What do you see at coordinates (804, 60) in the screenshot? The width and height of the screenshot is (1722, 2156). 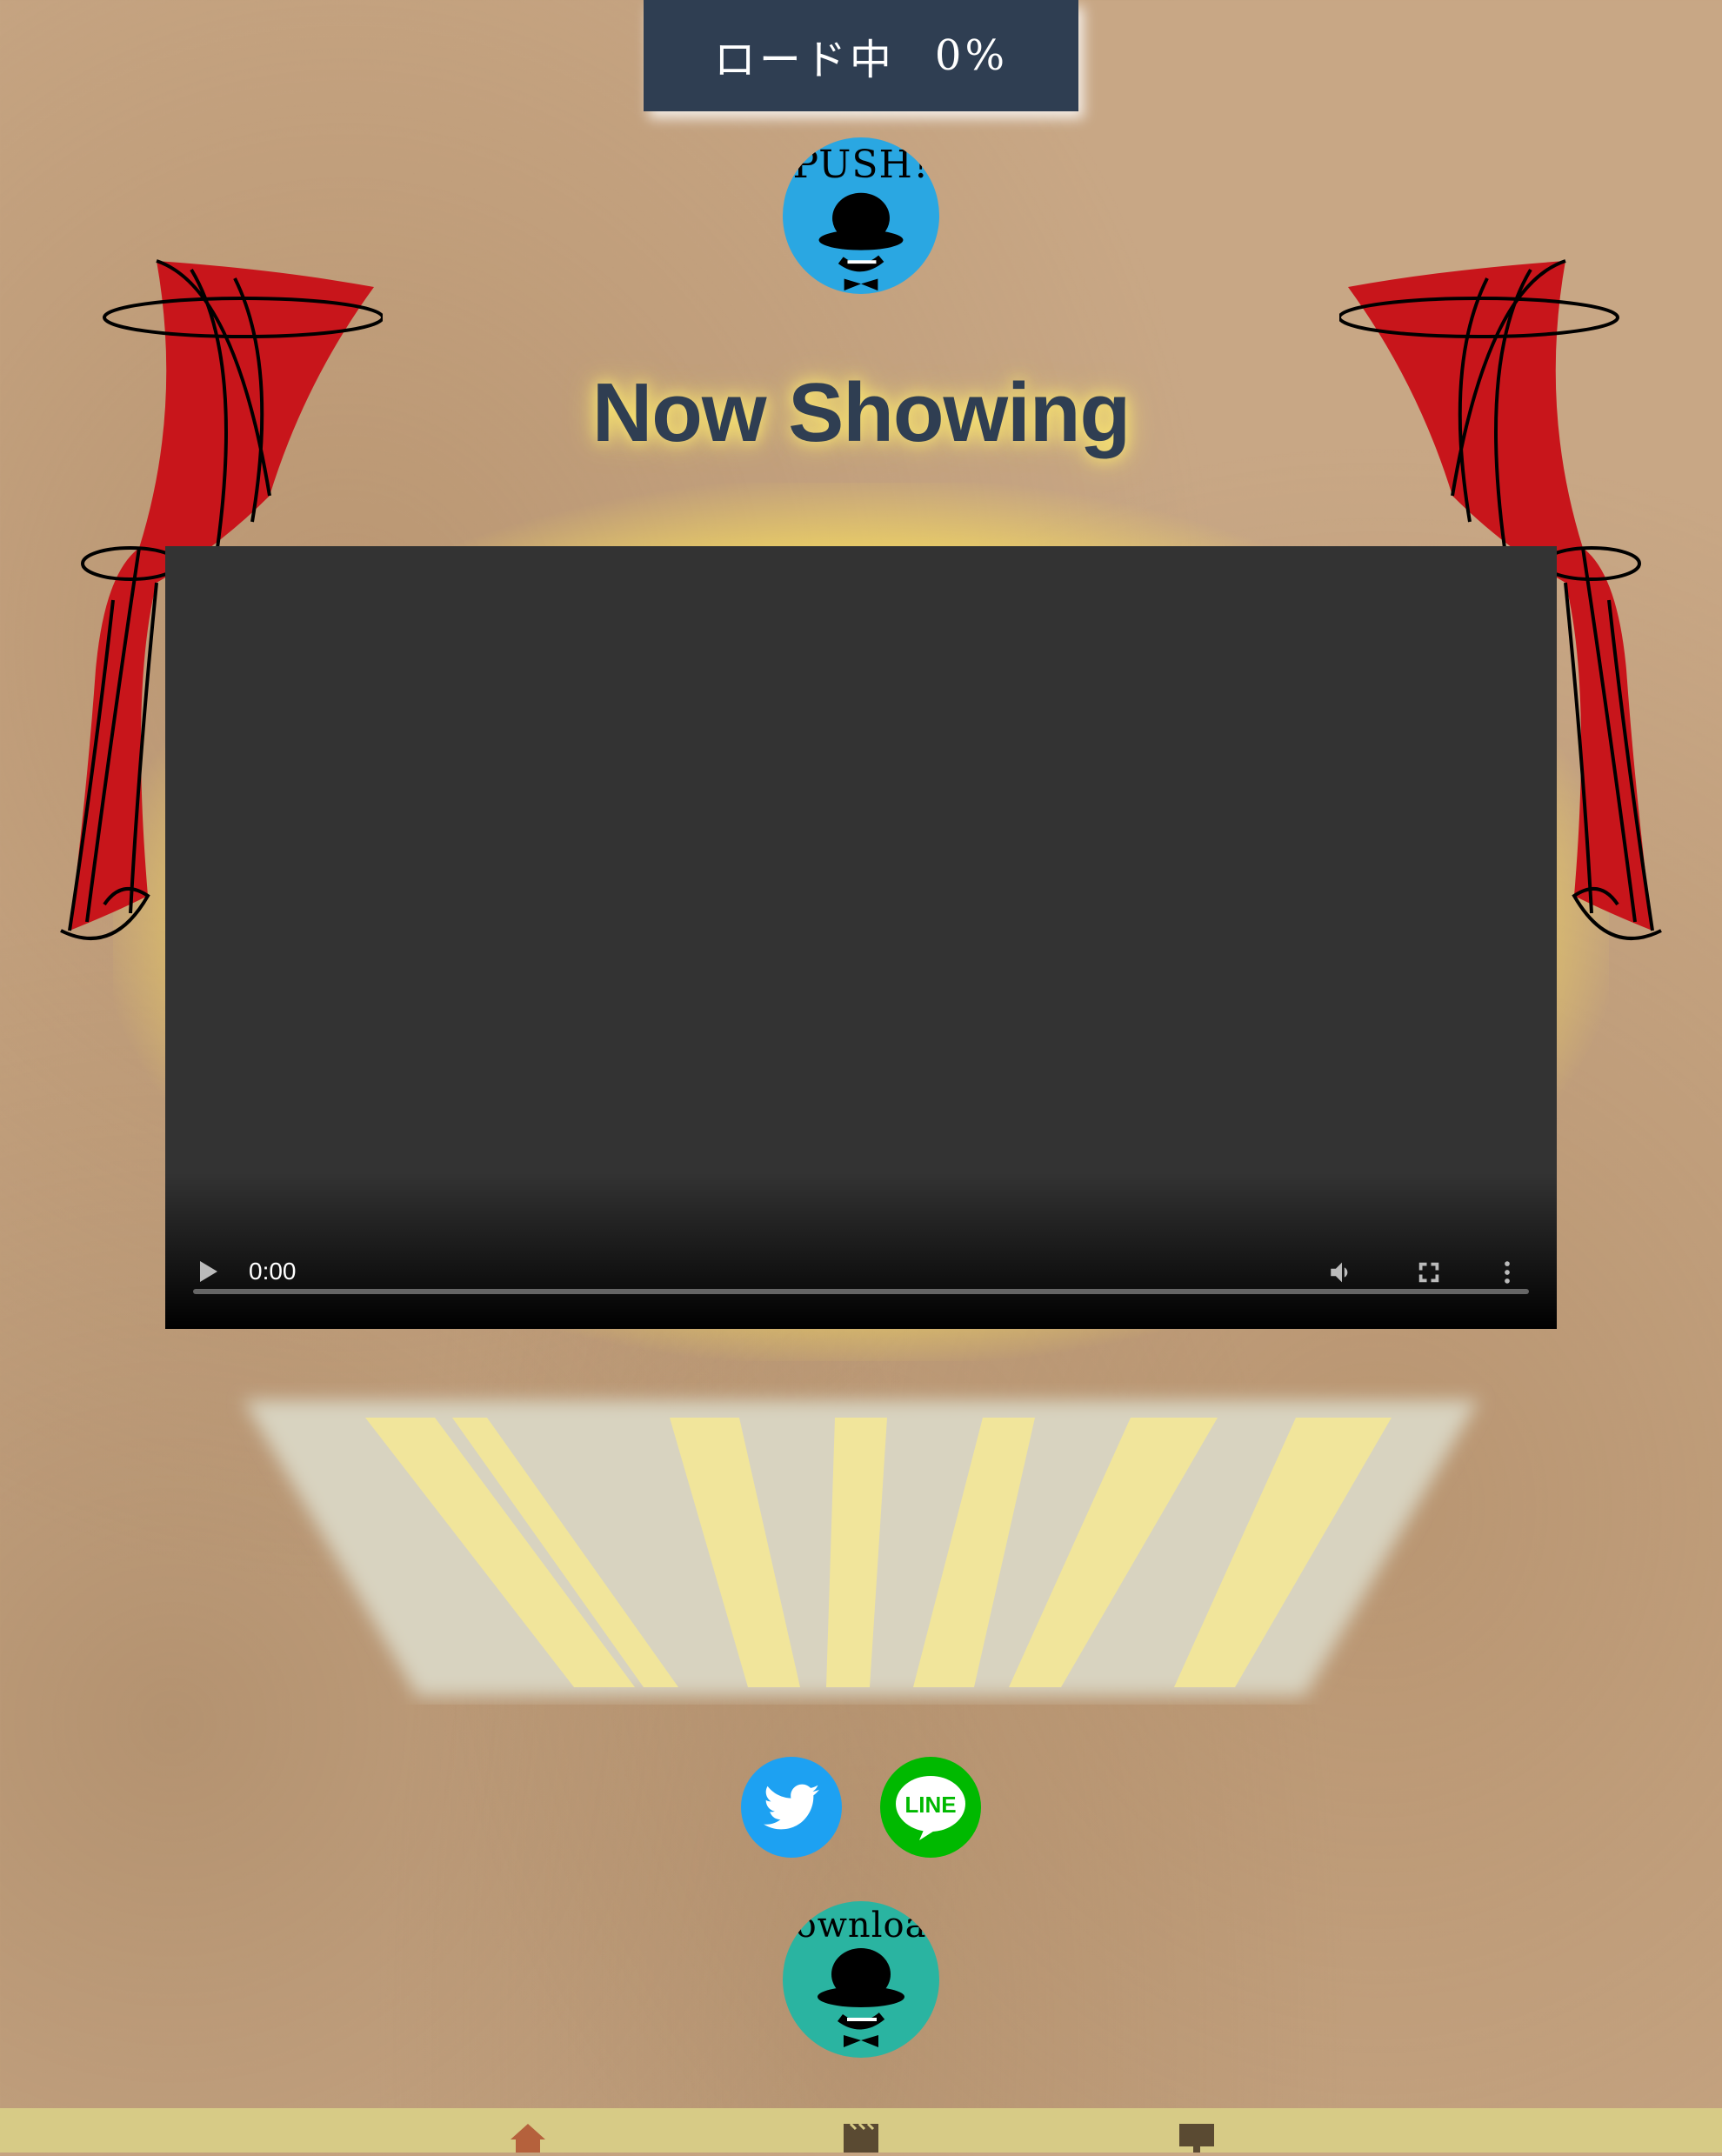 I see `loading-label: ロード中` at bounding box center [804, 60].